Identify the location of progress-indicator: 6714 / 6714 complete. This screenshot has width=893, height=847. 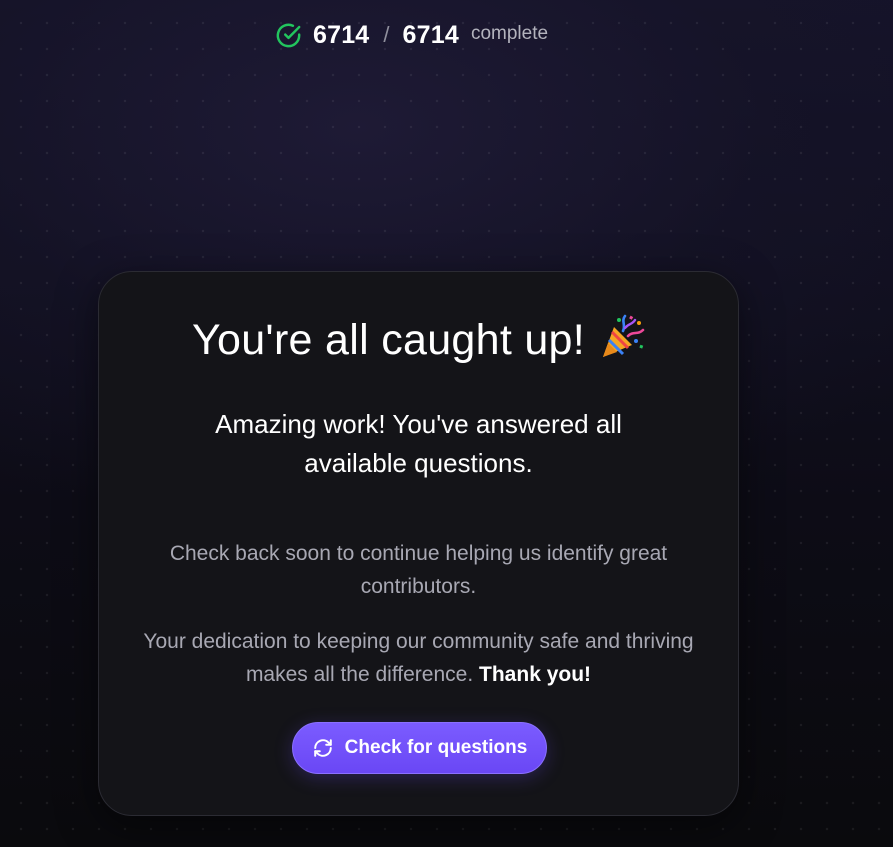
(411, 35).